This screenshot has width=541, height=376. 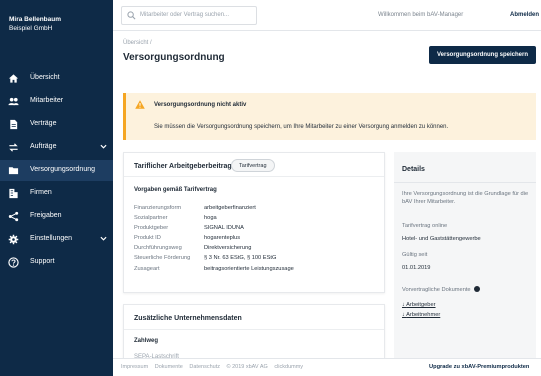 What do you see at coordinates (151, 228) in the screenshot?
I see `row-key: Produktgeber` at bounding box center [151, 228].